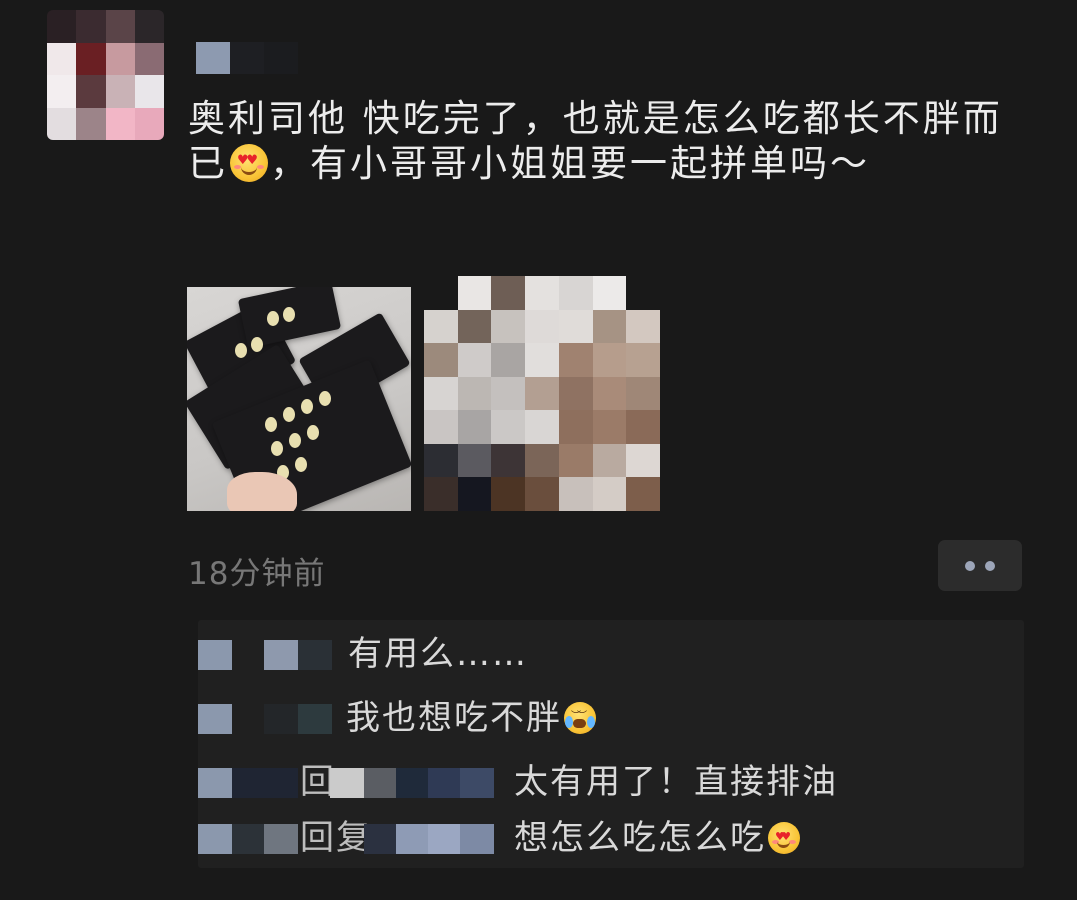 The height and width of the screenshot is (900, 1077). I want to click on comment-text-body: 想怎么吃怎么吃, so click(640, 838).